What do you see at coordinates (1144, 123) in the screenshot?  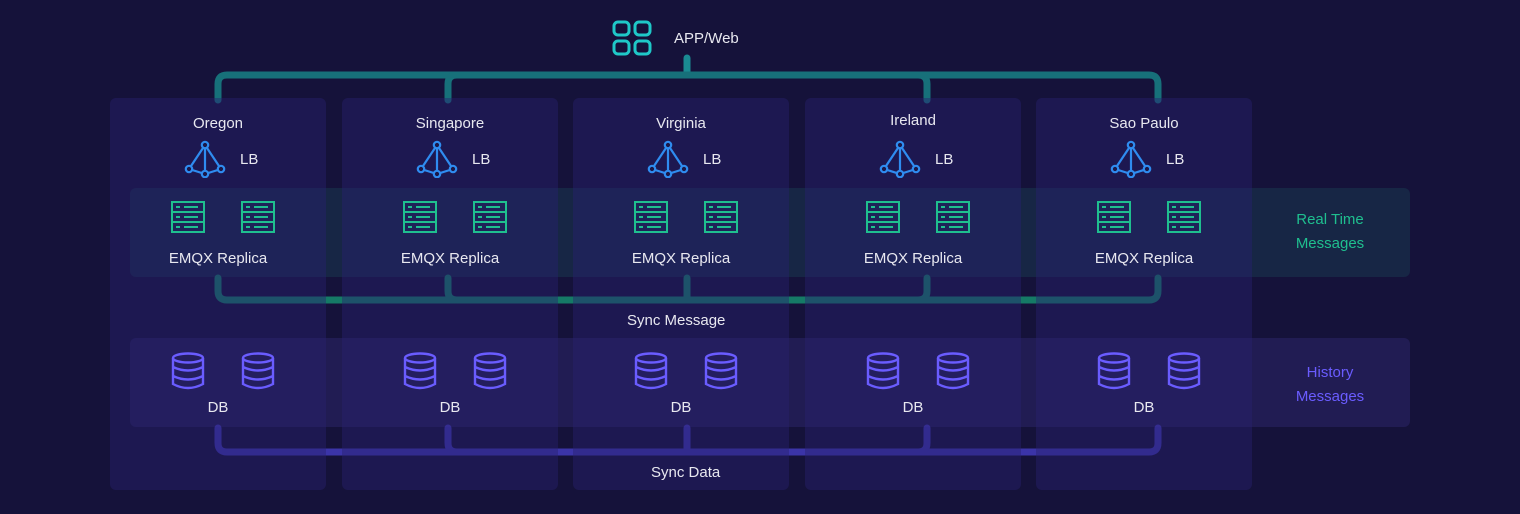 I see `region-name: Sao Paulo` at bounding box center [1144, 123].